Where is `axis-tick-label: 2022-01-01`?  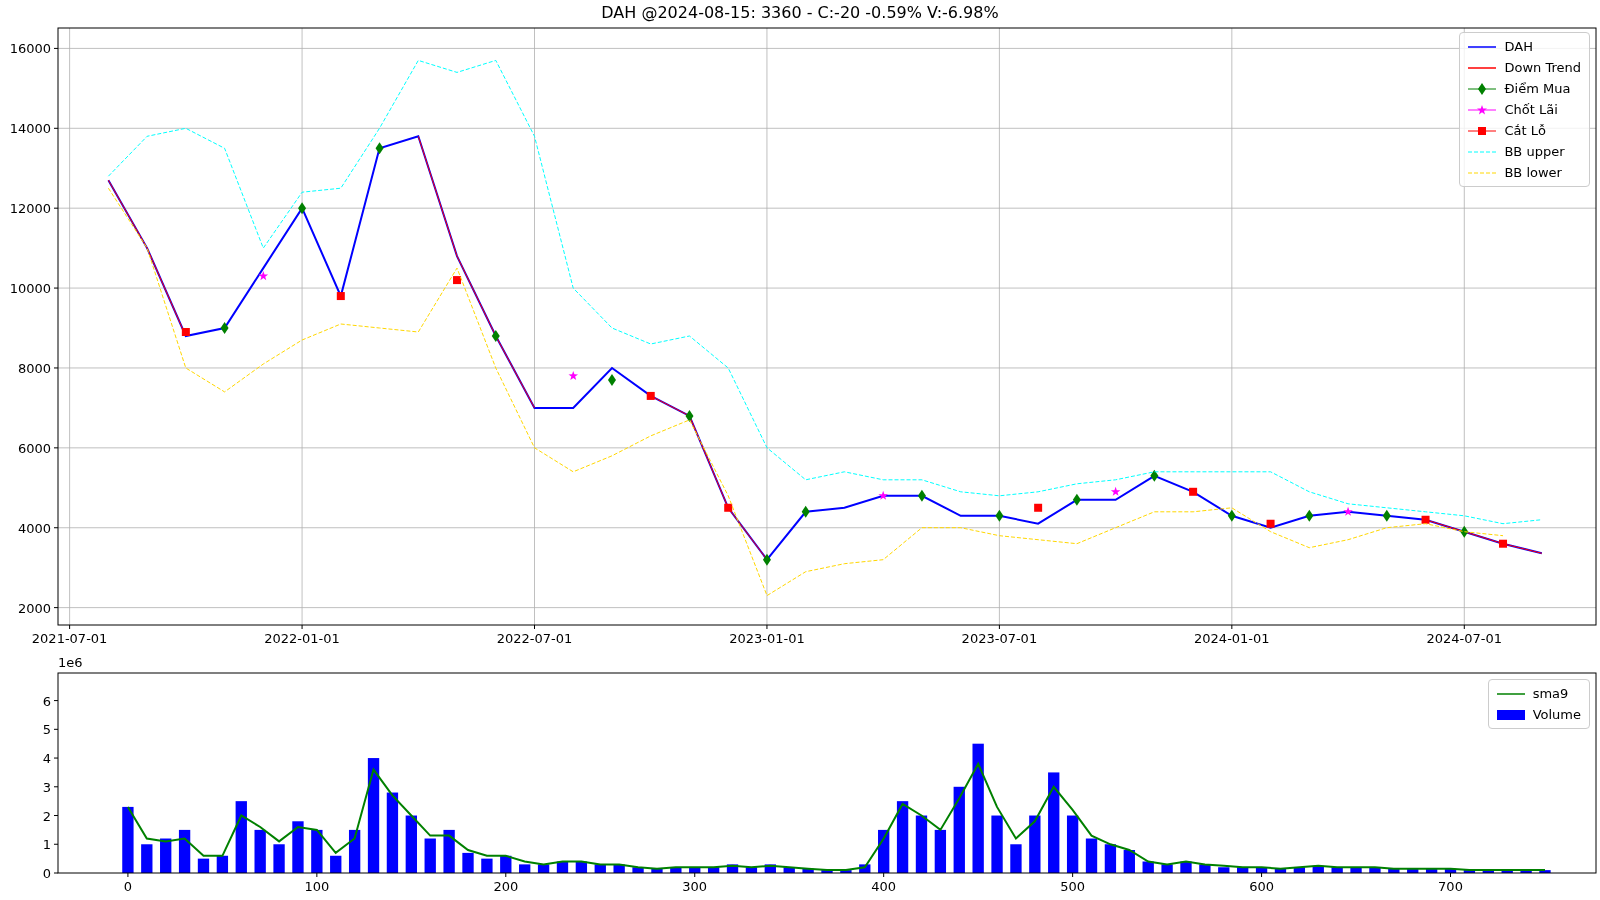
axis-tick-label: 2022-01-01 is located at coordinates (302, 638).